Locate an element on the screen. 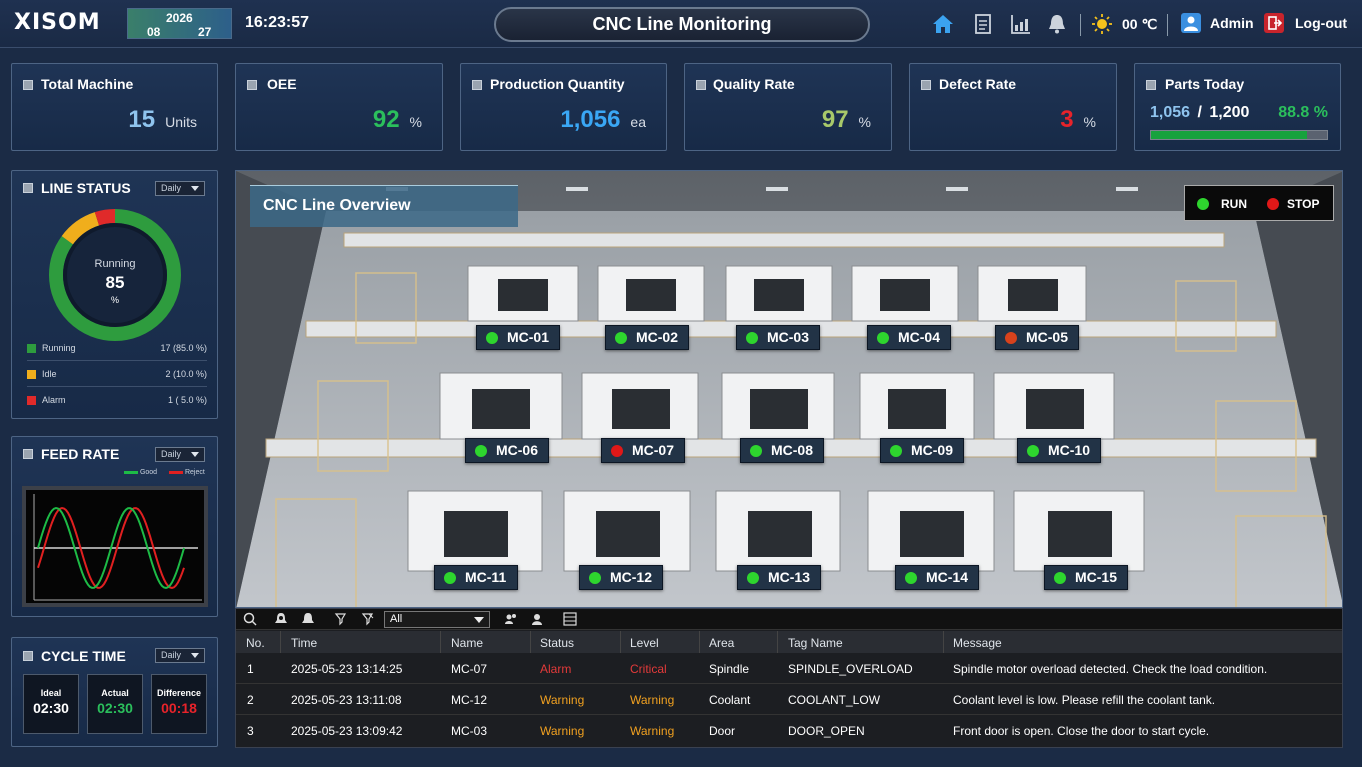 This screenshot has width=1362, height=767. logout-icon is located at coordinates (1274, 23).